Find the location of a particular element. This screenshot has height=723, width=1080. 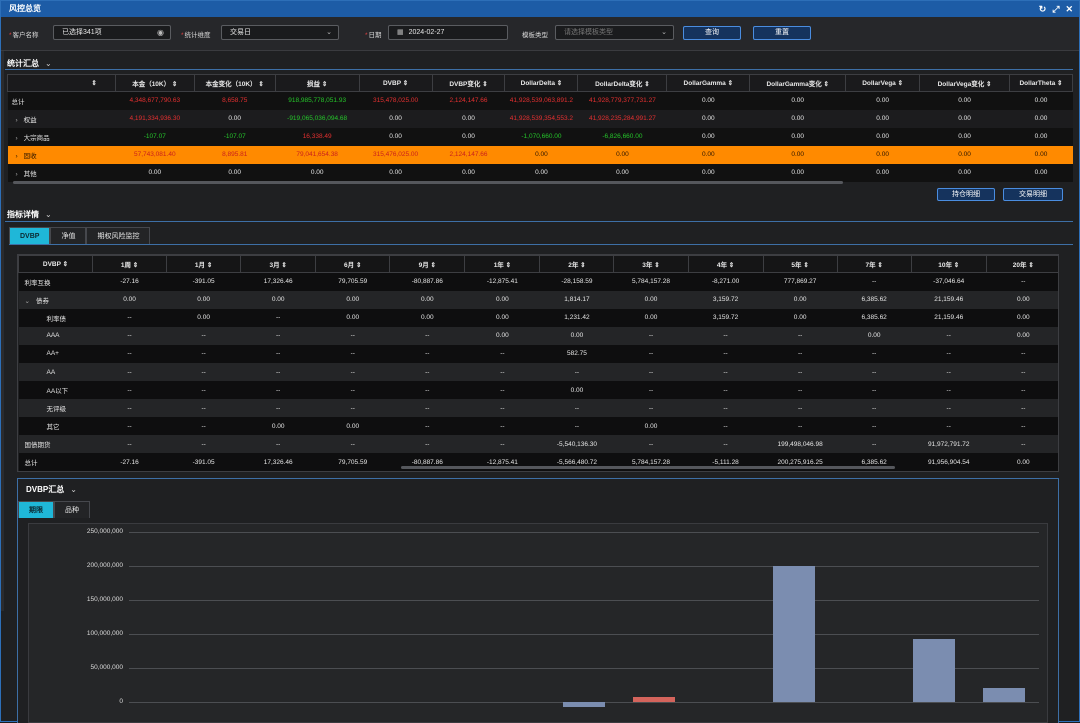

template-label: 模板类型 is located at coordinates (535, 35).